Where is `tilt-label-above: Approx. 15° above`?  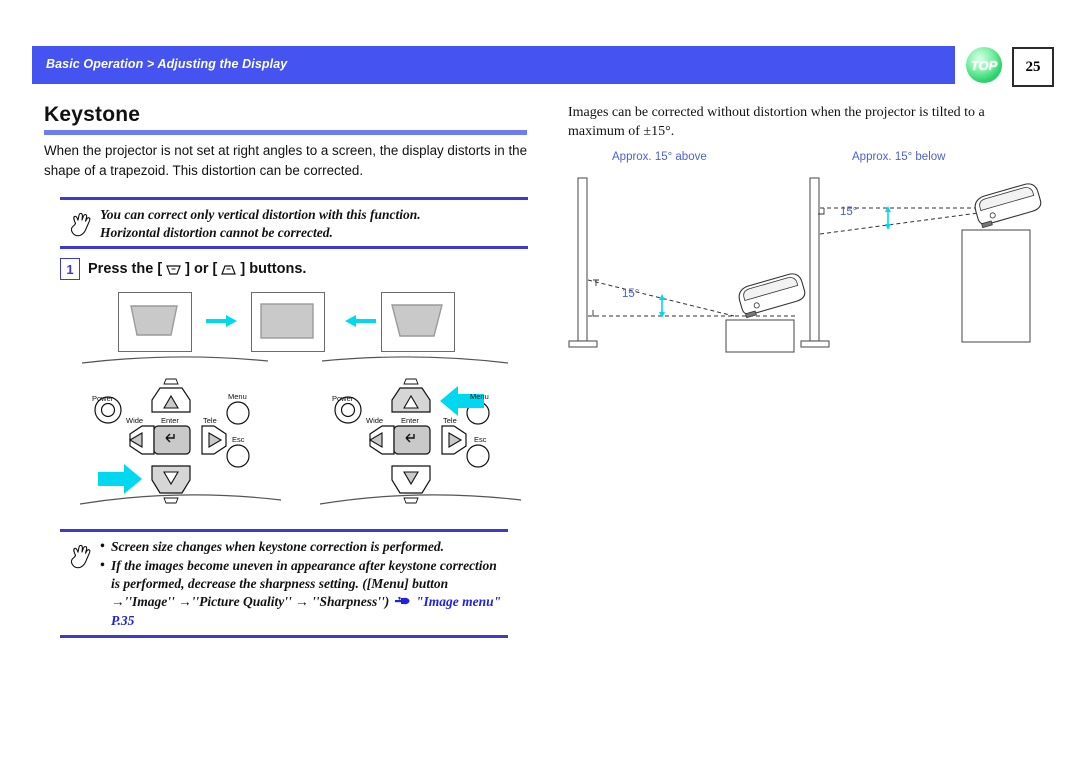
tilt-label-above: Approx. 15° above is located at coordinates (659, 157).